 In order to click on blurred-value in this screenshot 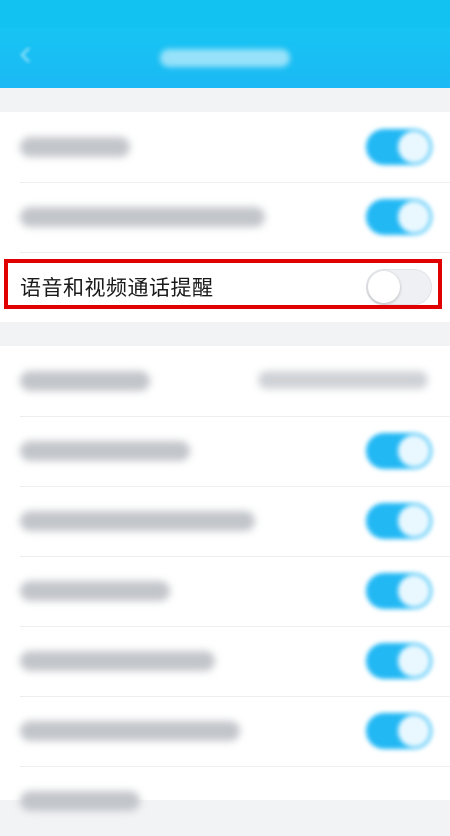, I will do `click(343, 380)`.